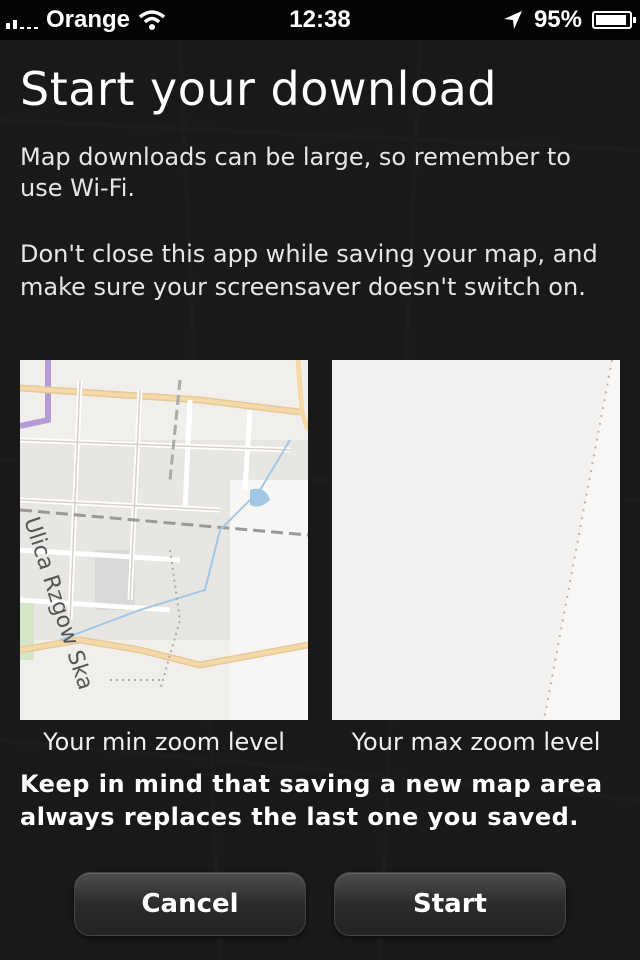 This screenshot has height=960, width=640. What do you see at coordinates (164, 742) in the screenshot?
I see `min-zoom-caption: Your min zoom level` at bounding box center [164, 742].